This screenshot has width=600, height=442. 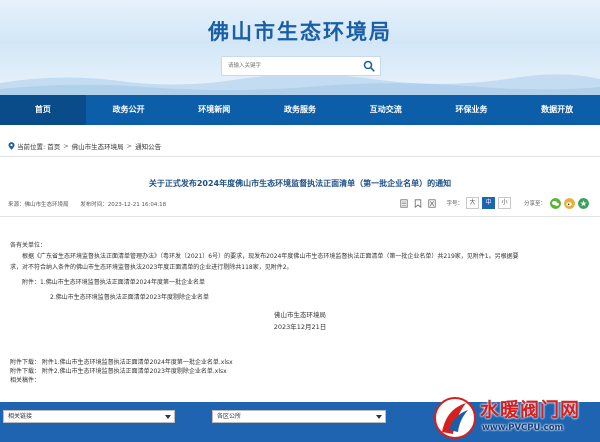 What do you see at coordinates (129, 110) in the screenshot?
I see `nav-item-government-affairs: 政务公开` at bounding box center [129, 110].